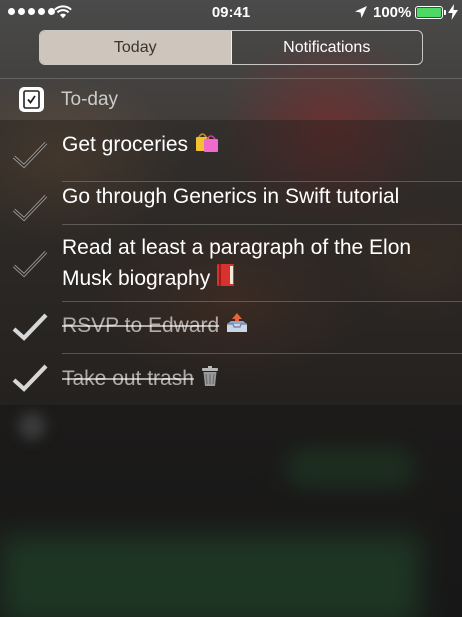  Describe the element at coordinates (32, 426) in the screenshot. I see `background-blur-dot` at that location.